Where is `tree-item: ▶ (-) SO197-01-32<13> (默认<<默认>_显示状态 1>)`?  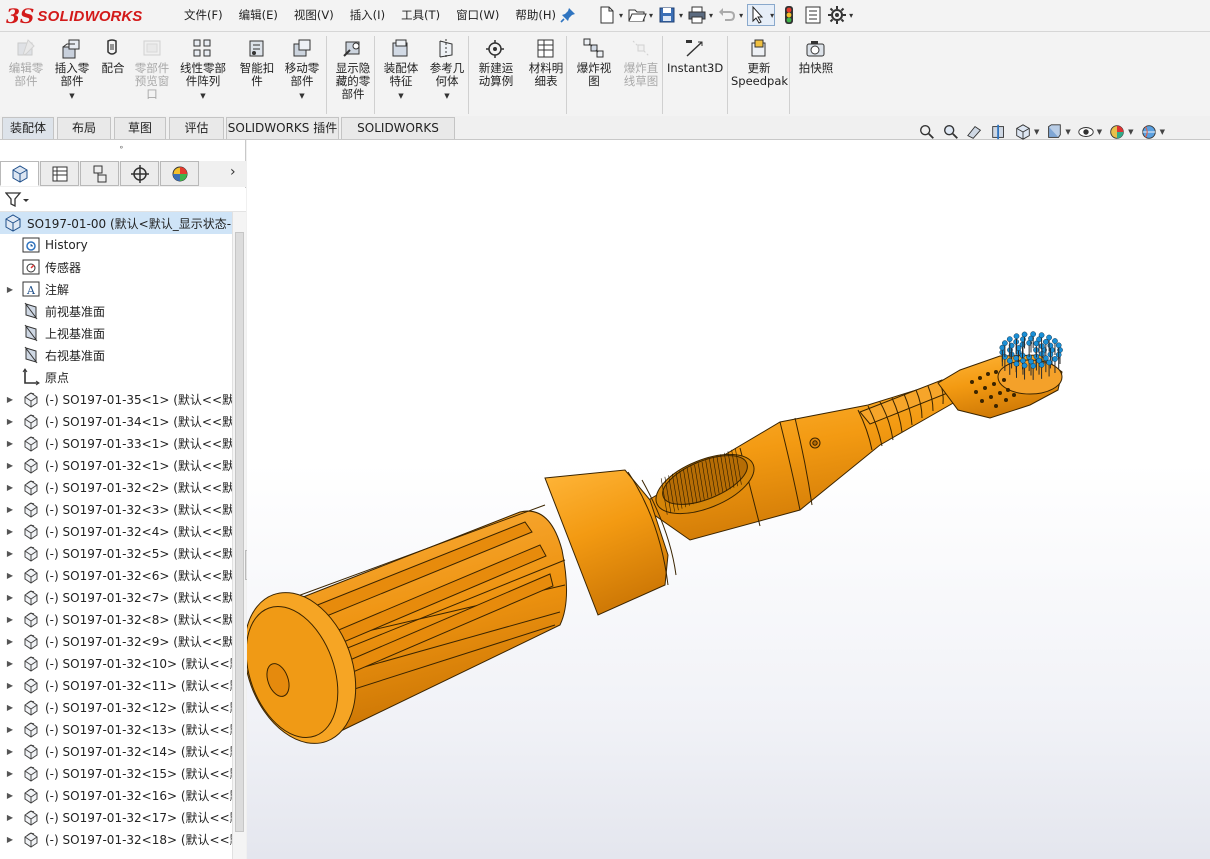
tree-item: ▶ (-) SO197-01-32<13> (默认<<默认>_显示状态 1>) is located at coordinates (116, 729).